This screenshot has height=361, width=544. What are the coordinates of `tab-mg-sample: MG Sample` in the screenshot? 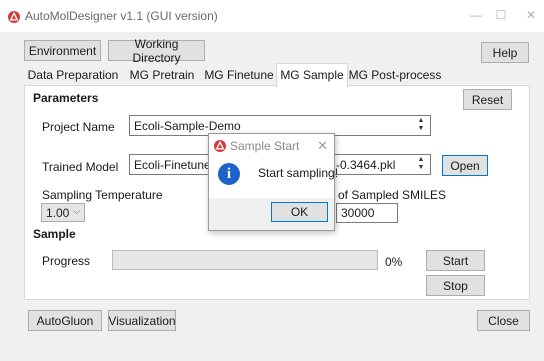 It's located at (312, 75).